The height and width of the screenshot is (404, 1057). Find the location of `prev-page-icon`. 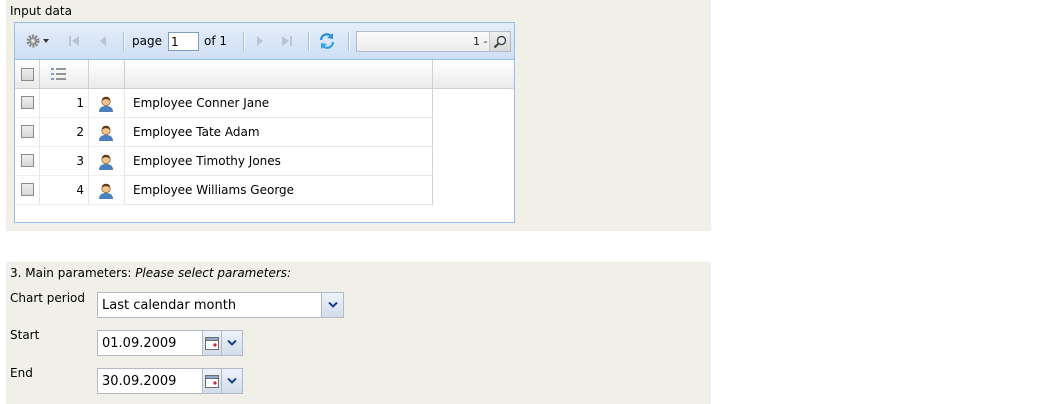

prev-page-icon is located at coordinates (103, 41).